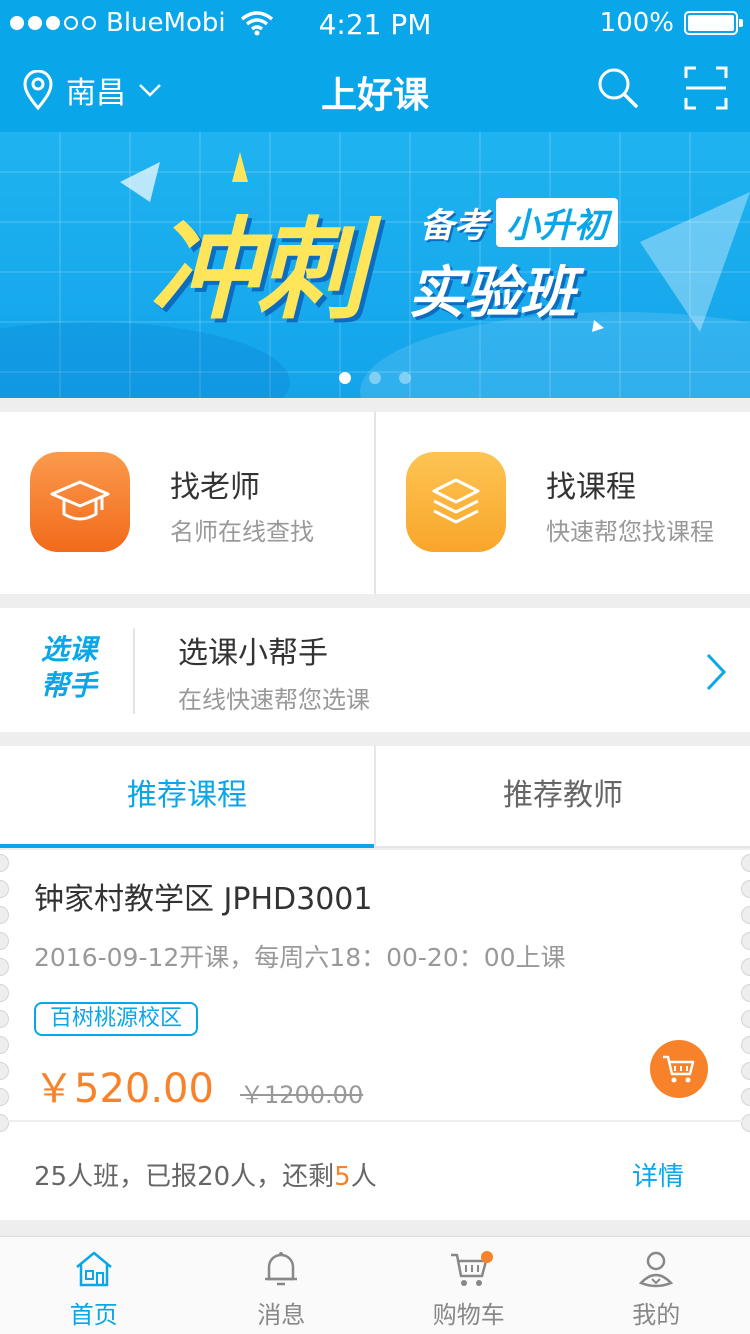 The height and width of the screenshot is (1334, 750). I want to click on helper-desc: 在线快速帮您选课, so click(274, 700).